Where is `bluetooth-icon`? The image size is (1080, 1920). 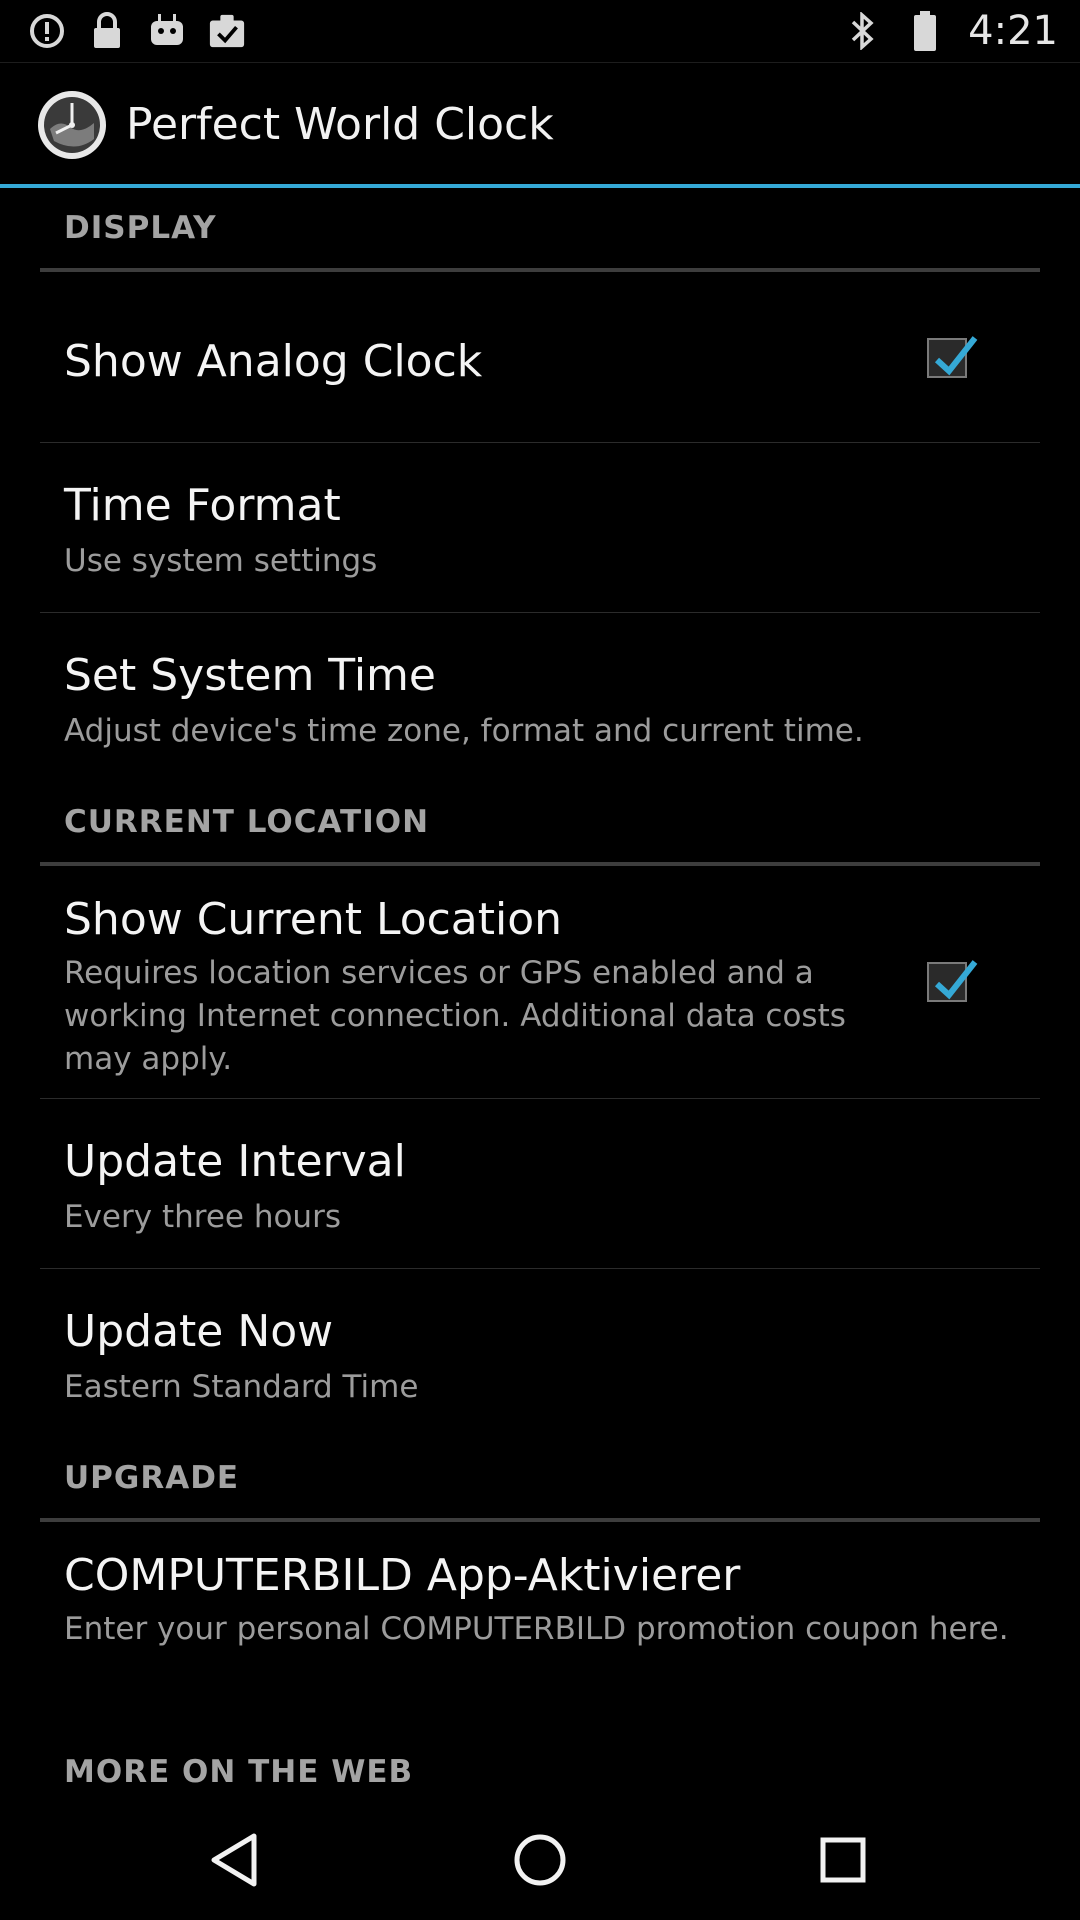 bluetooth-icon is located at coordinates (863, 31).